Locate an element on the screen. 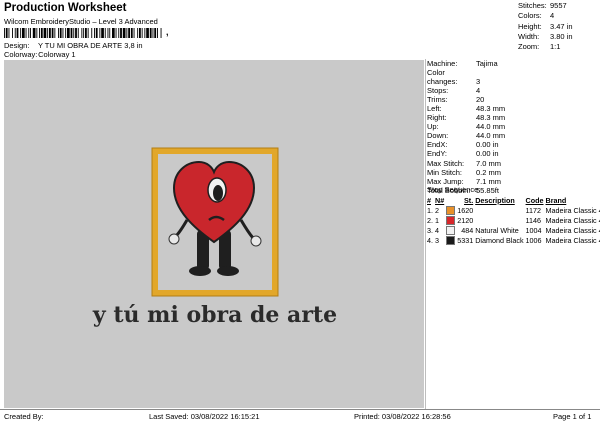  stat-row: Width: 3.80 in is located at coordinates (545, 37).